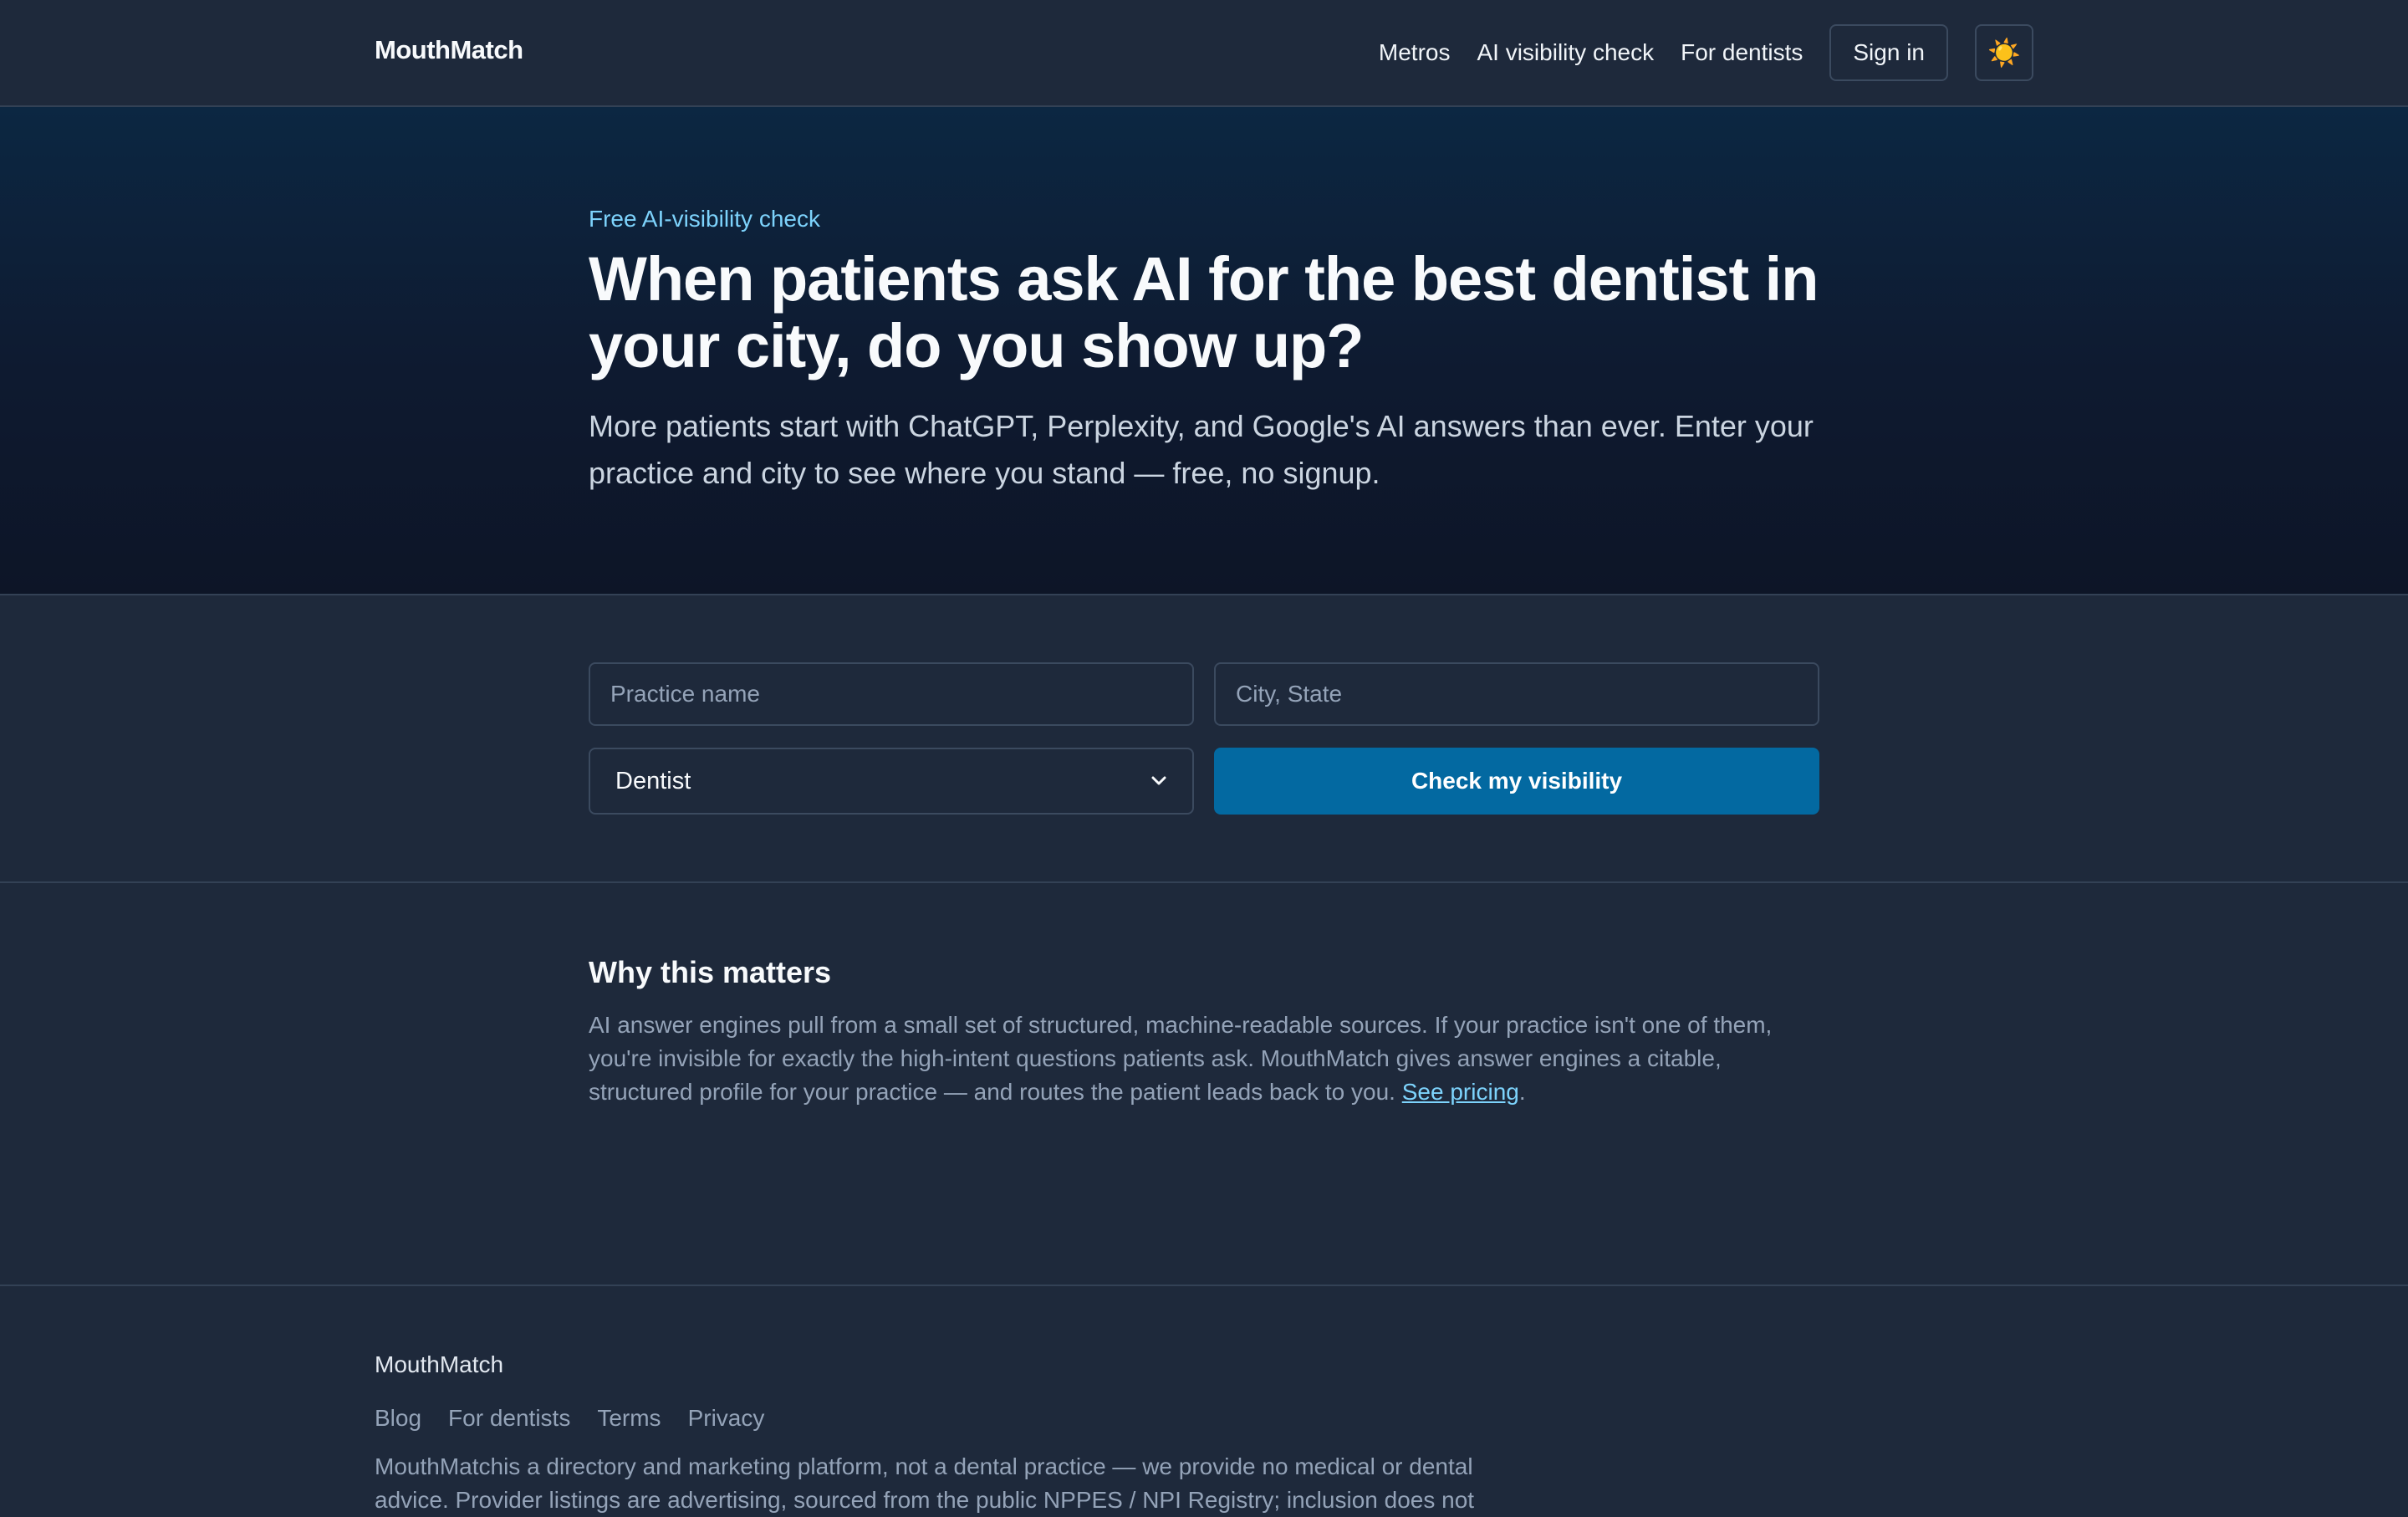 Image resolution: width=2408 pixels, height=1517 pixels. I want to click on sun-icon: ☀️, so click(2004, 53).